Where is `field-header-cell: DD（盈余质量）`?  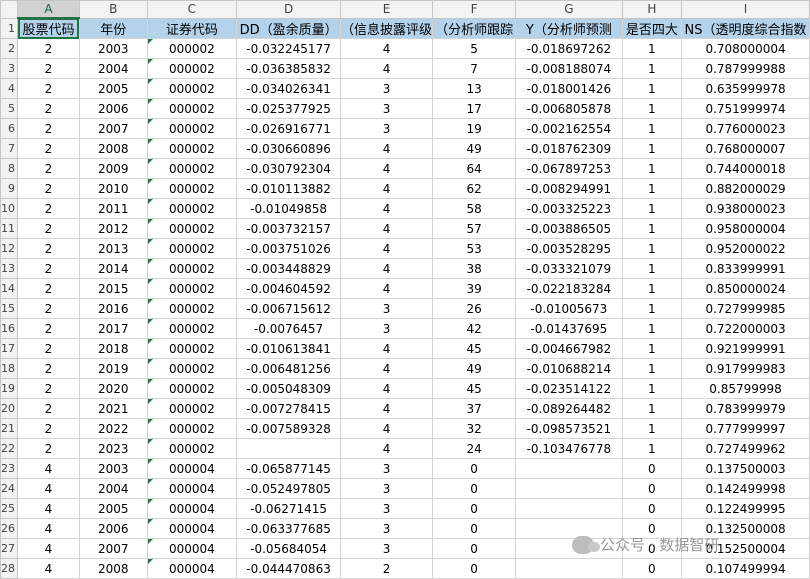
field-header-cell: DD（盈余质量） is located at coordinates (289, 28).